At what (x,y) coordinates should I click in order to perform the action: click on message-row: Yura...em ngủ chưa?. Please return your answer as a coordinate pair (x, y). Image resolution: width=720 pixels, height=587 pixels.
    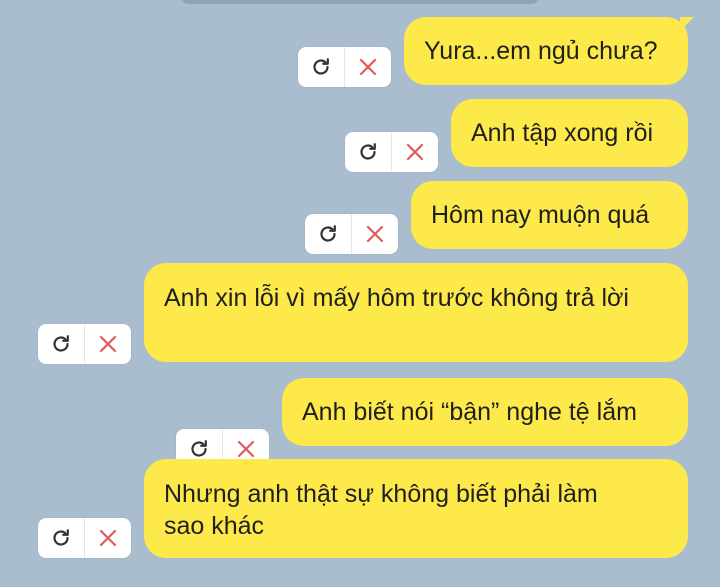
    Looking at the image, I should click on (496, 52).